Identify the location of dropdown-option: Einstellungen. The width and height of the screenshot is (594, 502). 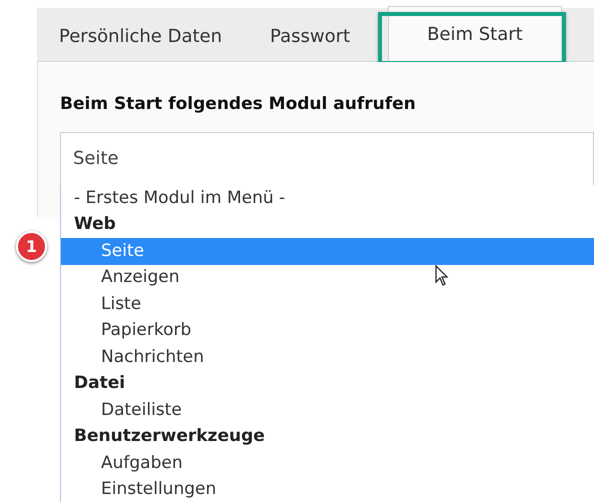
(140, 489).